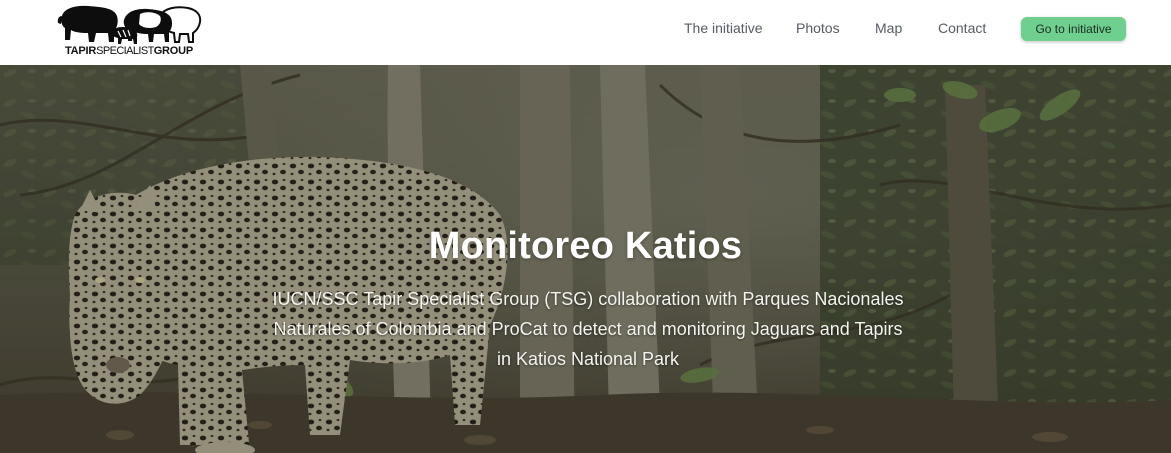 The height and width of the screenshot is (453, 1171). Describe the element at coordinates (80, 51) in the screenshot. I see `logo-text-tapir: TAPIR` at that location.